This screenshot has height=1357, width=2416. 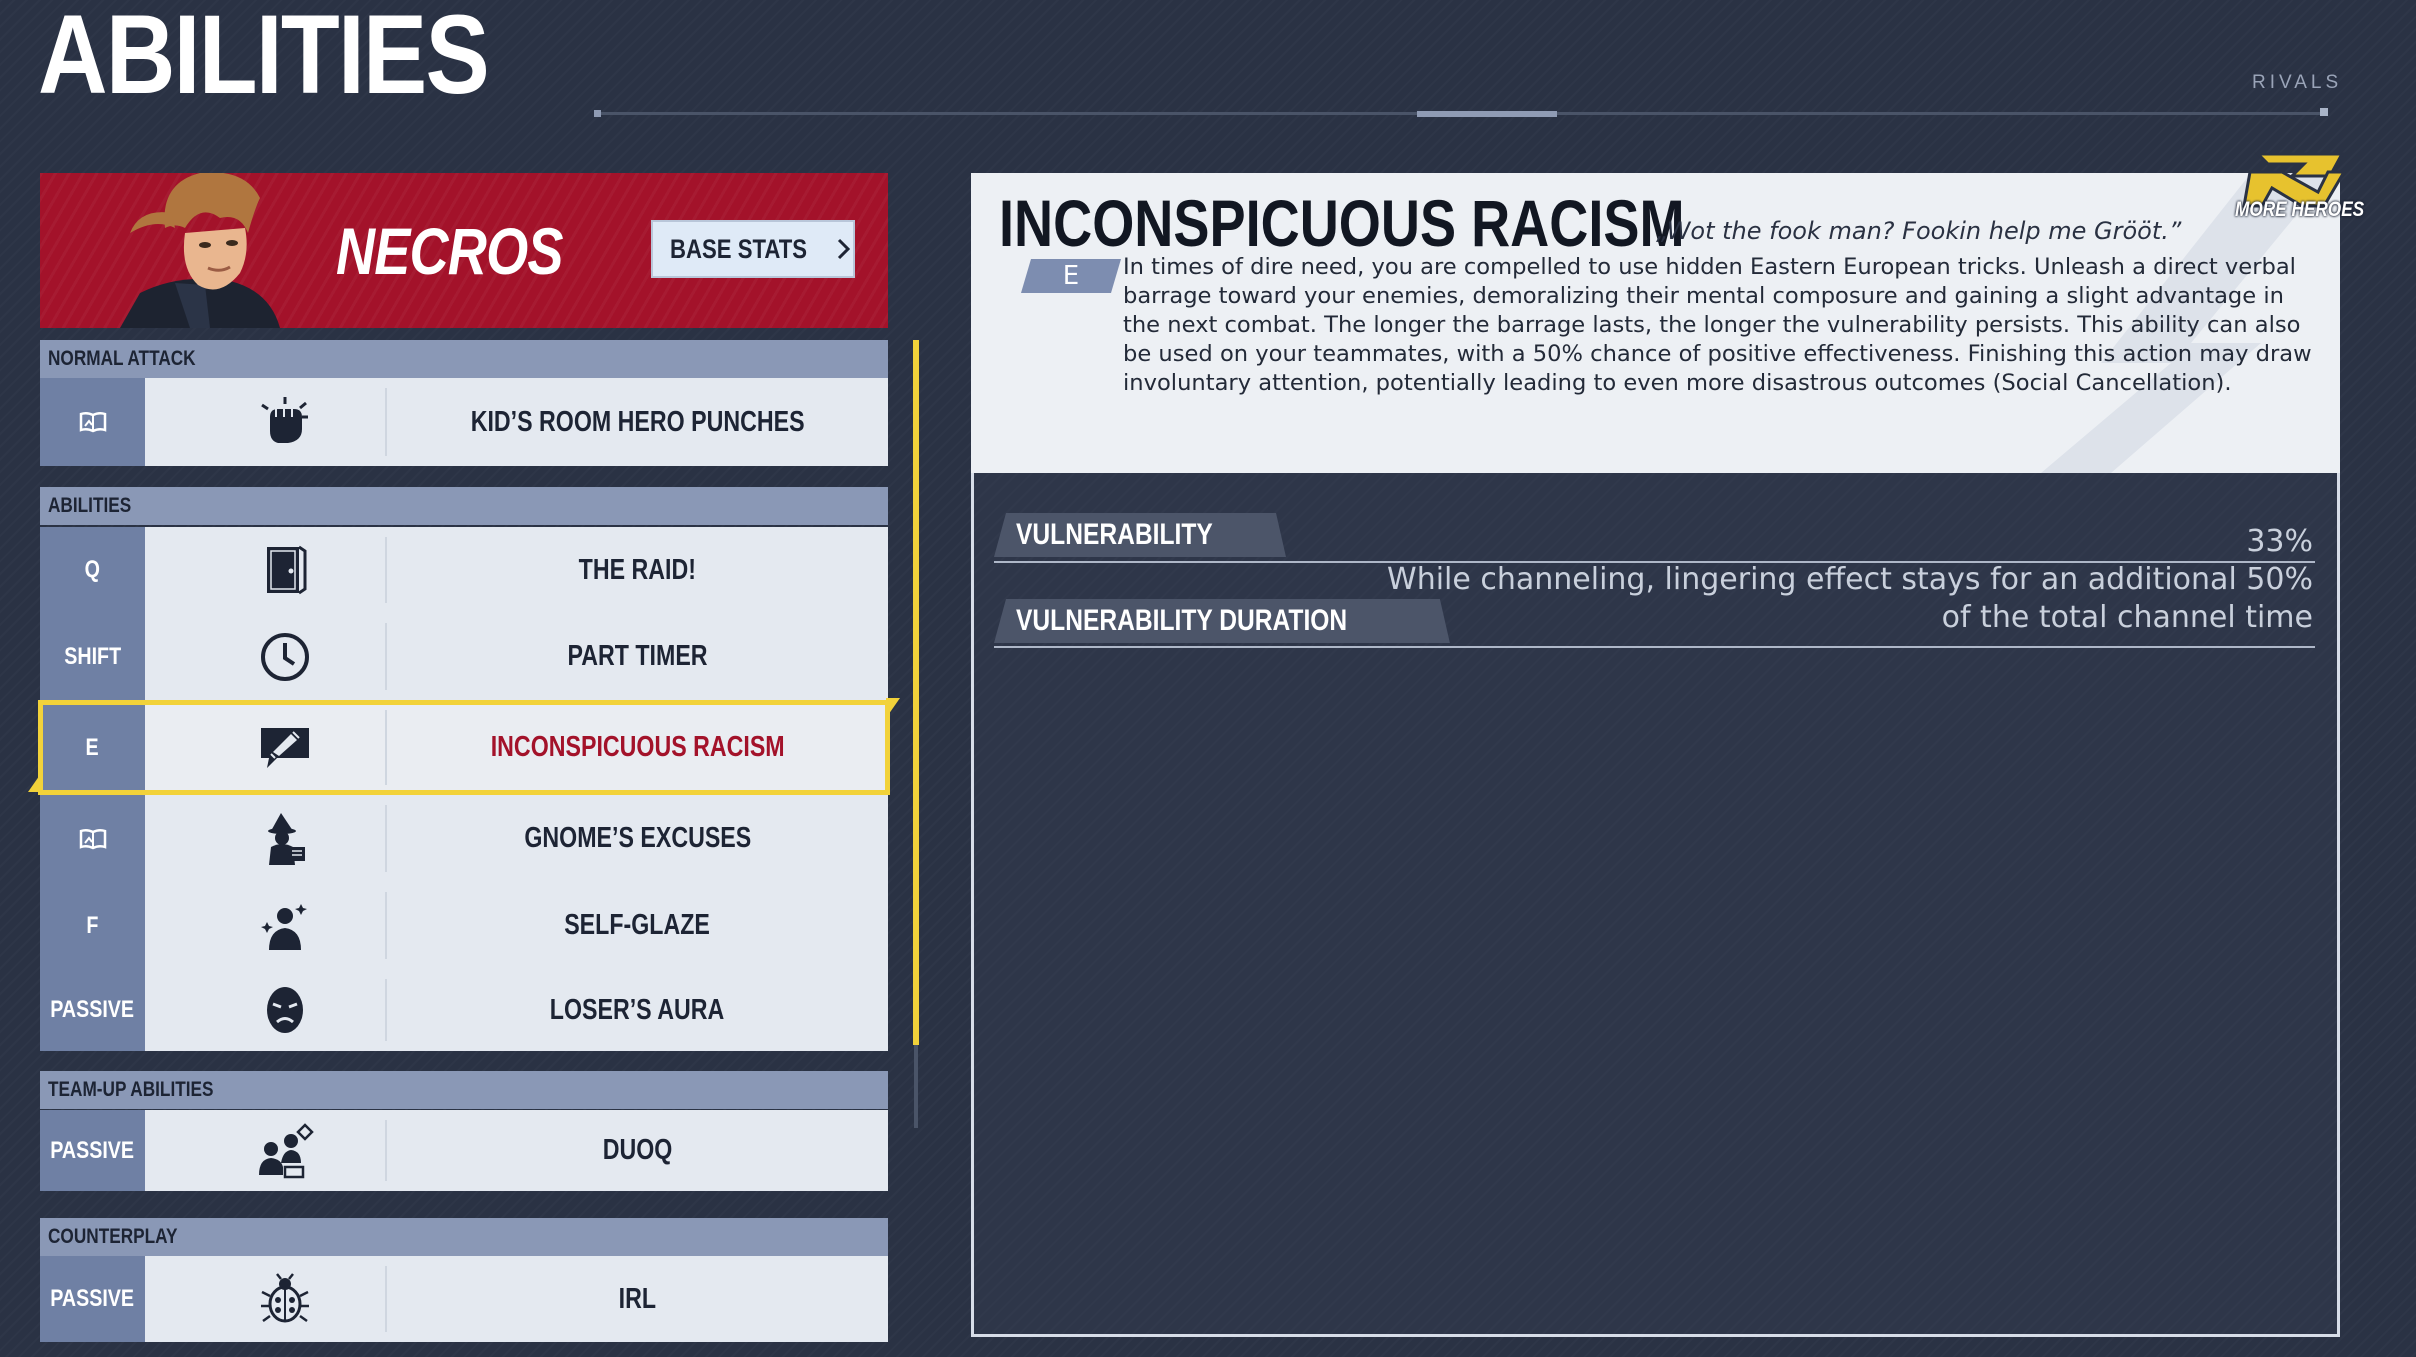 I want to click on ability-name: INCONSPICUOUS RACISM, so click(x=637, y=747).